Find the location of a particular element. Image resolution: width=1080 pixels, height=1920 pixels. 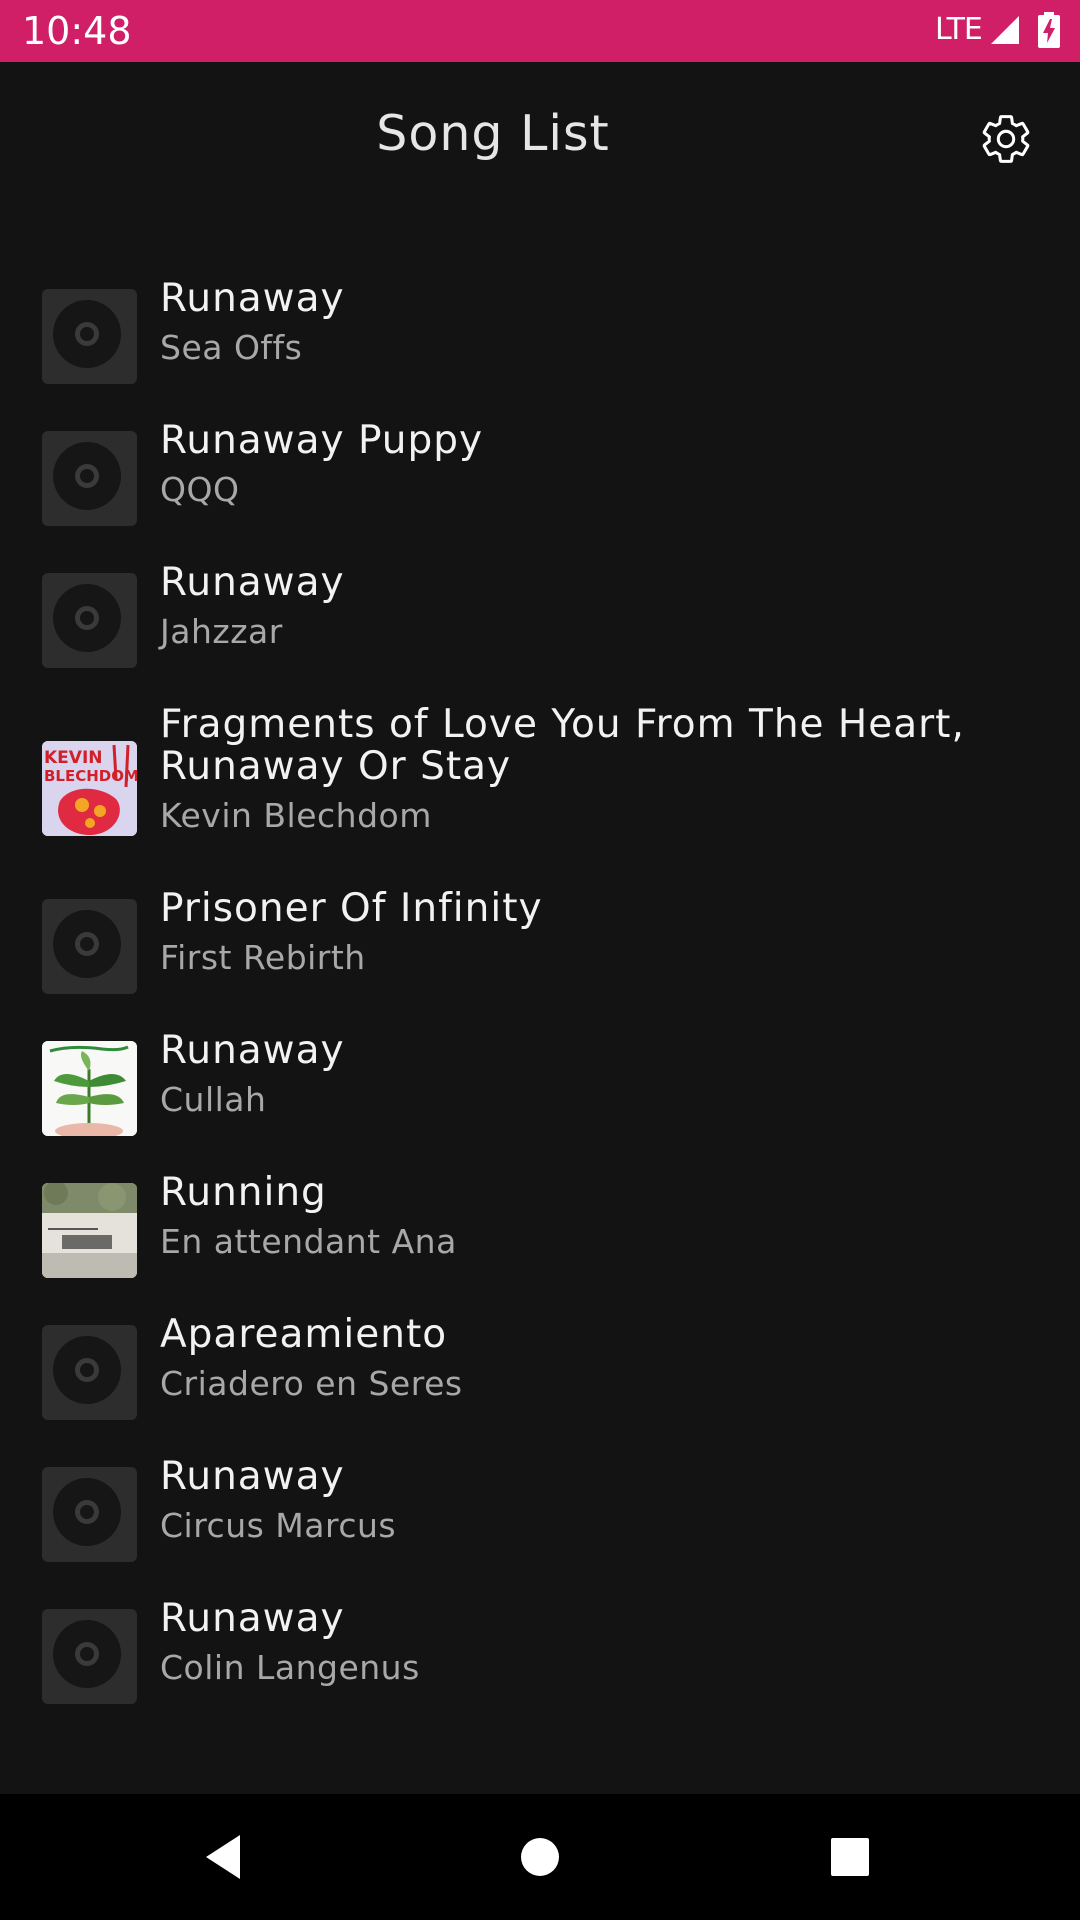

song-title: Running is located at coordinates (243, 1192).